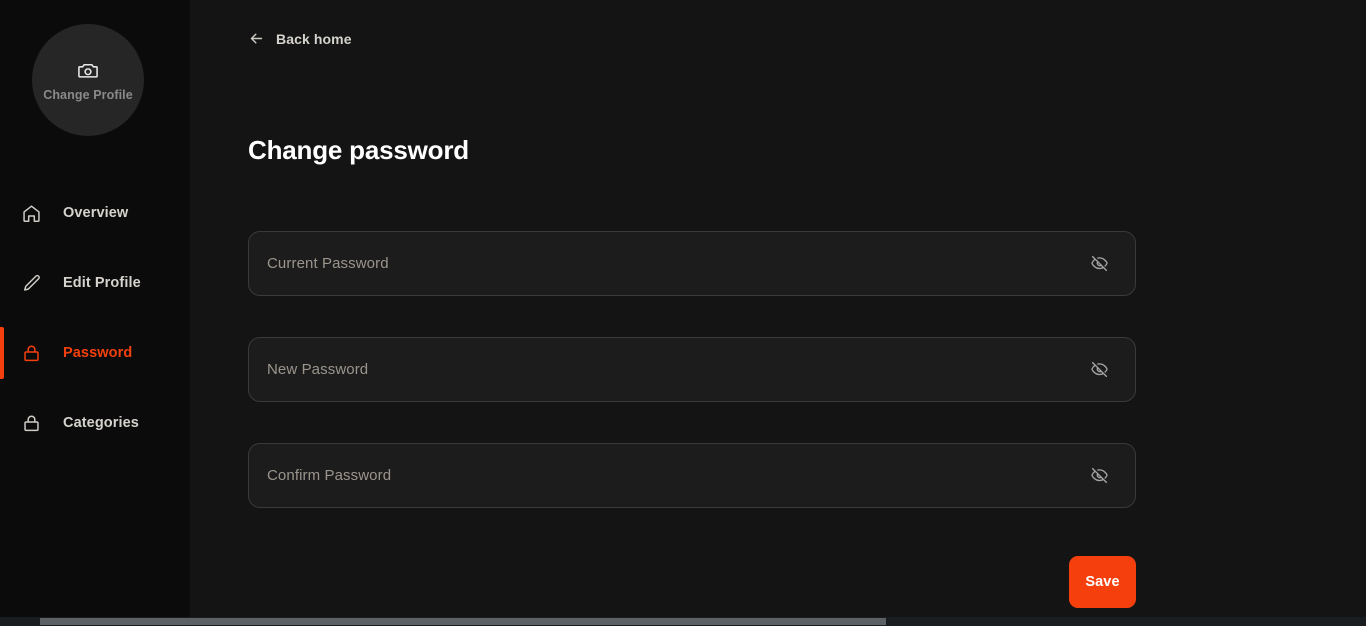 This screenshot has width=1366, height=626. Describe the element at coordinates (676, 475) in the screenshot. I see `confirm-password-input` at that location.